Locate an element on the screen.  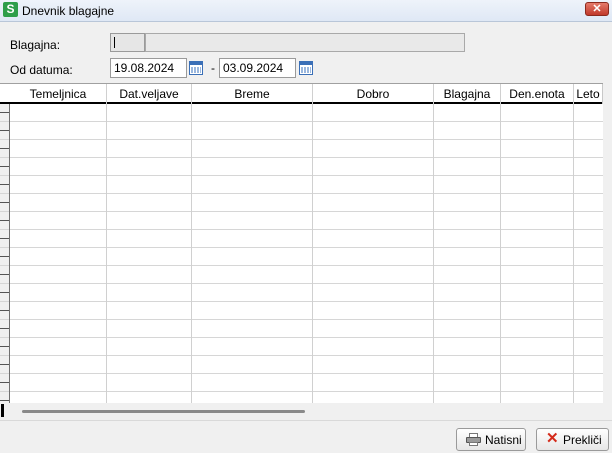
column-header-blagajna: Blagajna is located at coordinates (467, 94).